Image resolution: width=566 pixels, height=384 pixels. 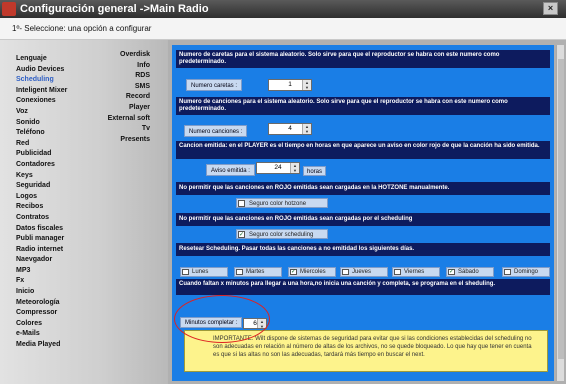 What do you see at coordinates (216, 131) in the screenshot?
I see `canciones-label: Numero canciones :` at bounding box center [216, 131].